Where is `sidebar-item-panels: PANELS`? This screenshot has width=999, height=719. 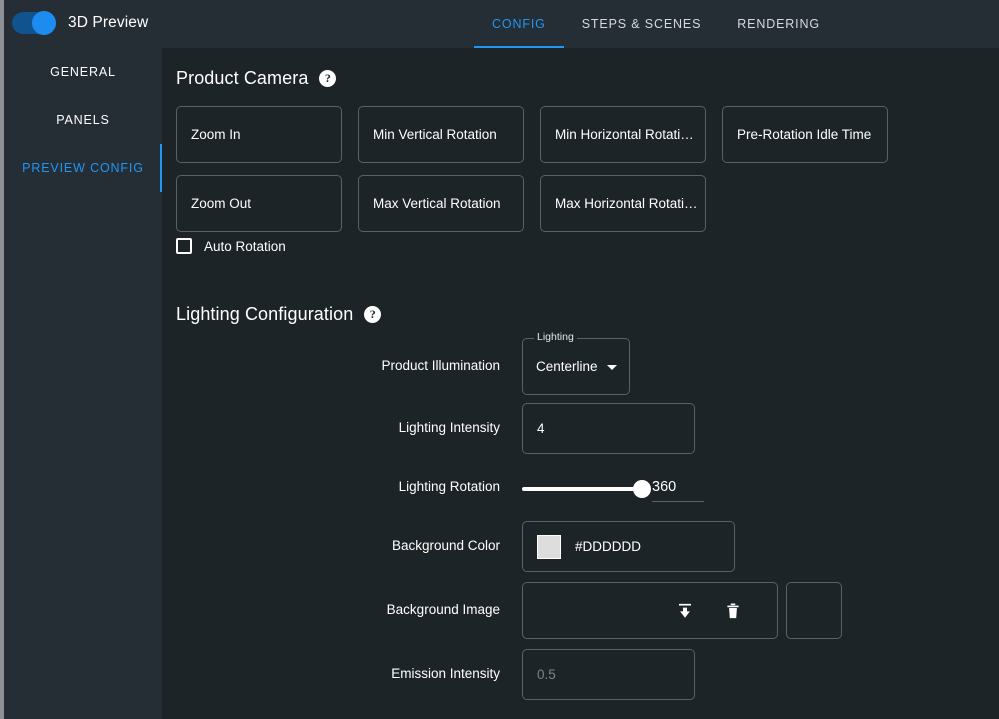
sidebar-item-panels: PANELS is located at coordinates (83, 120).